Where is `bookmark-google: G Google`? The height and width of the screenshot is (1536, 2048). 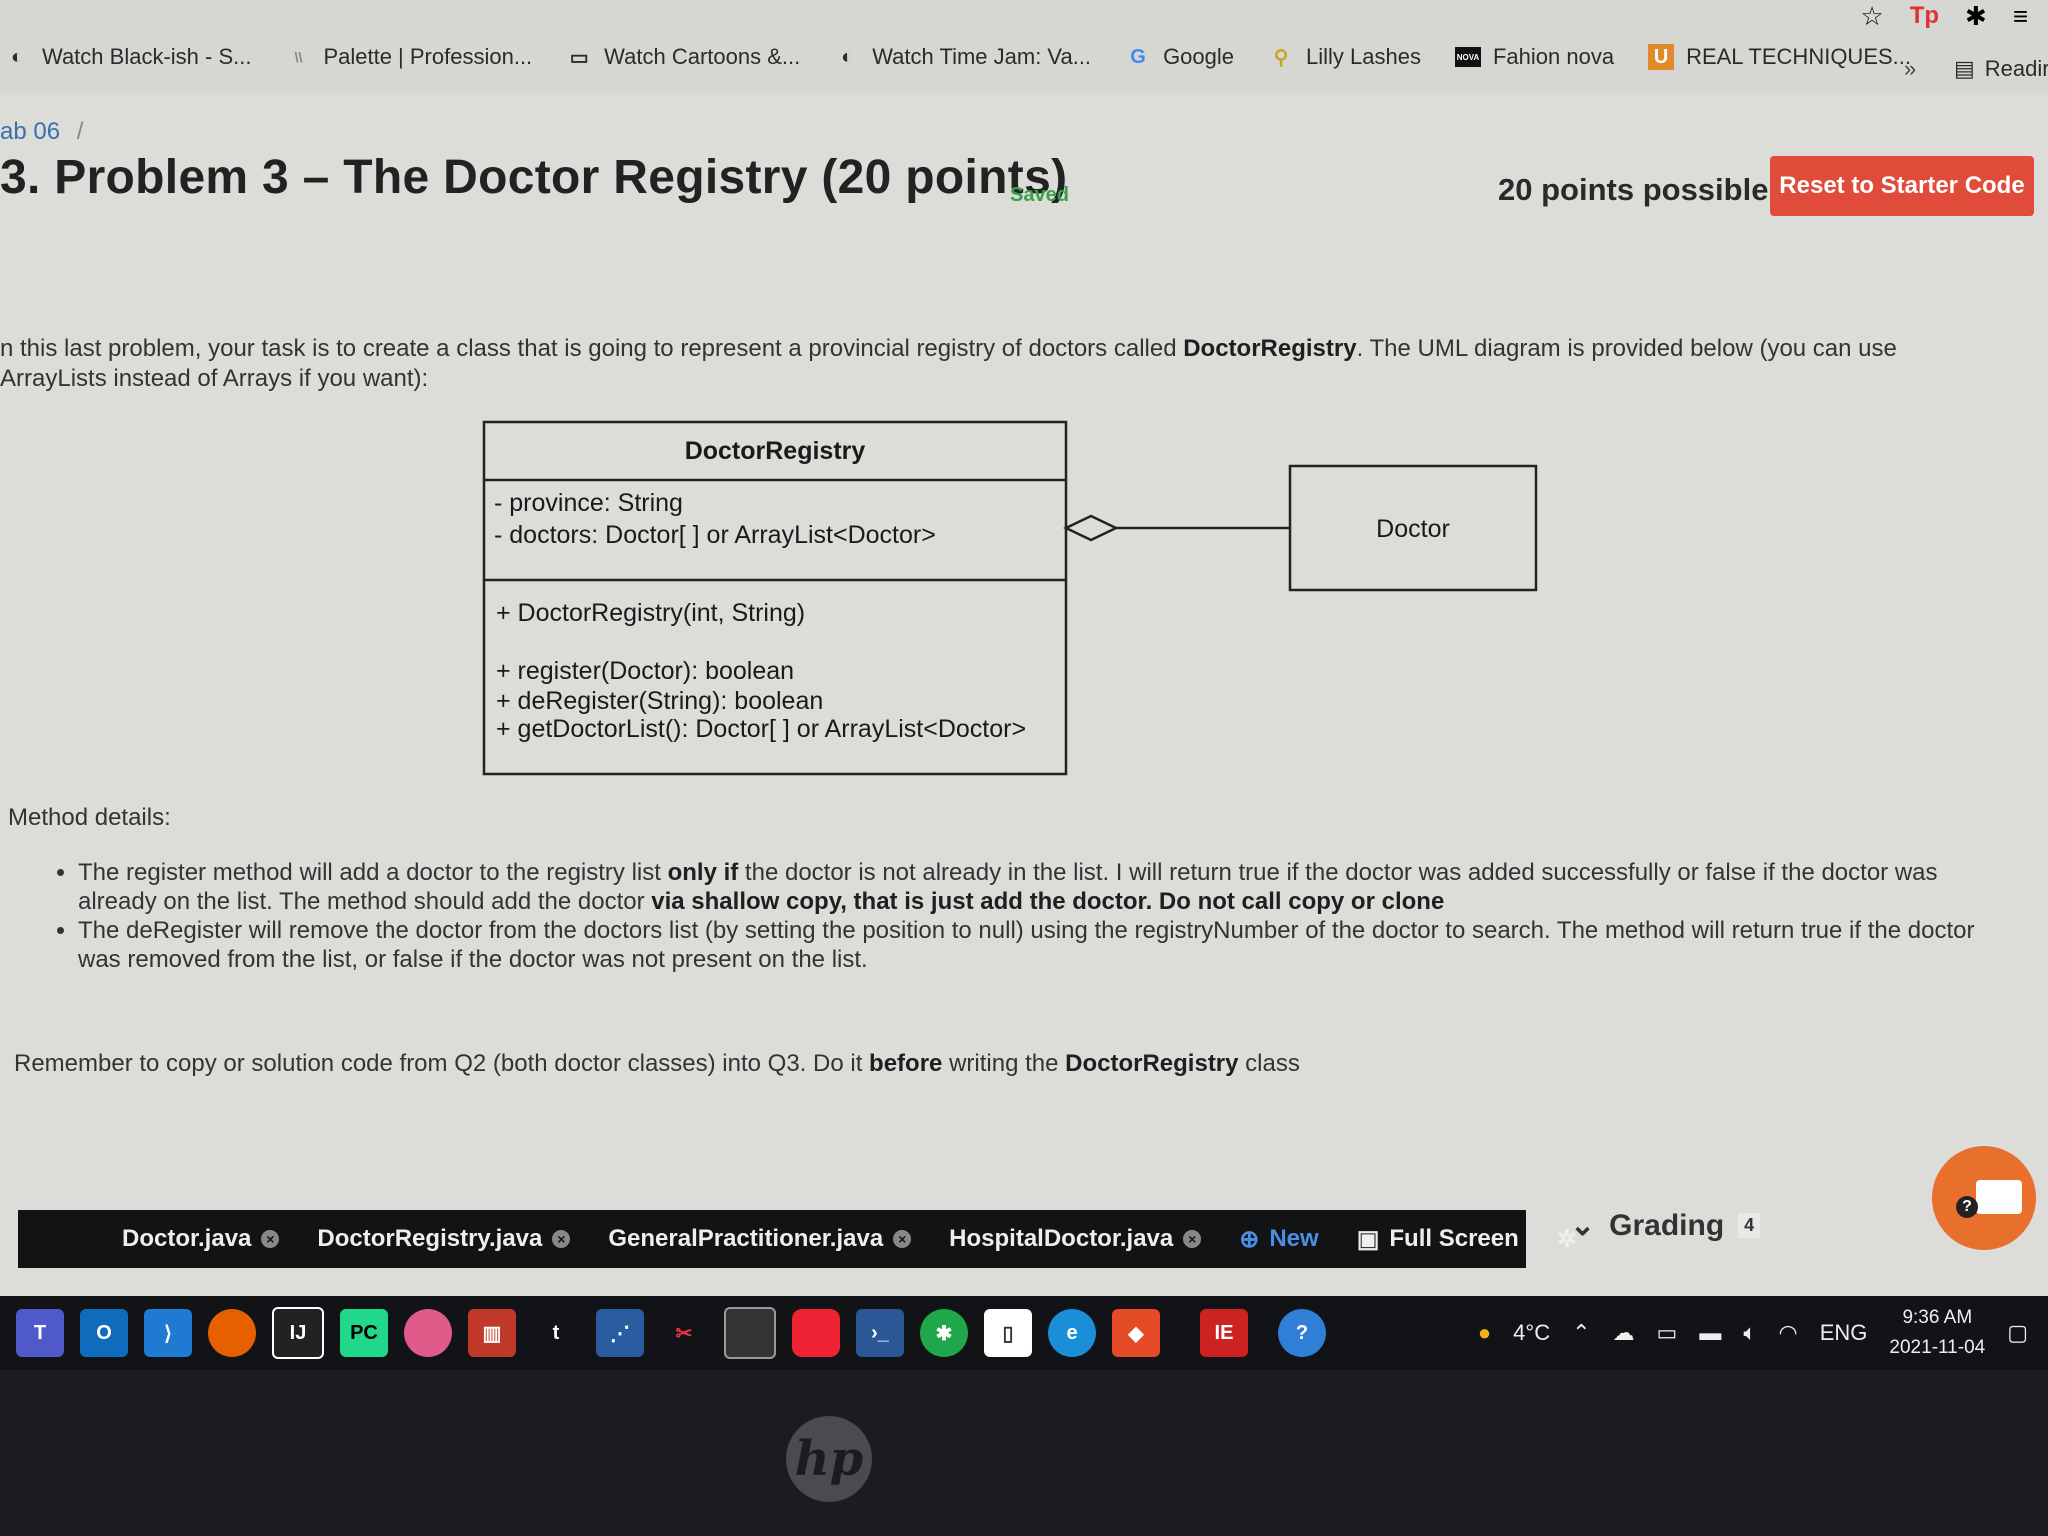
bookmark-google: G Google is located at coordinates (1179, 57).